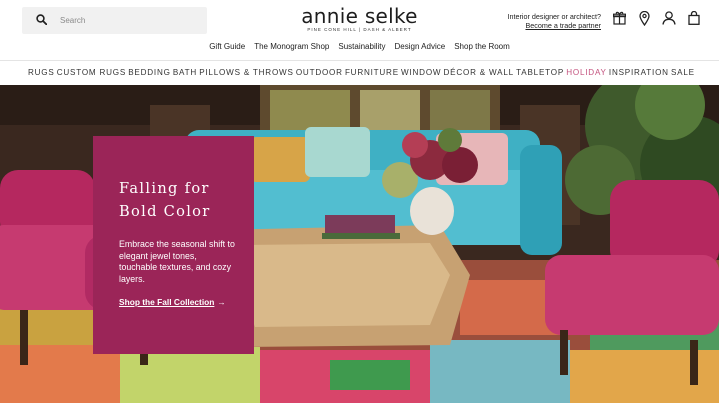 Image resolution: width=719 pixels, height=403 pixels. What do you see at coordinates (586, 72) in the screenshot?
I see `nav-holiday: HOLIDAY` at bounding box center [586, 72].